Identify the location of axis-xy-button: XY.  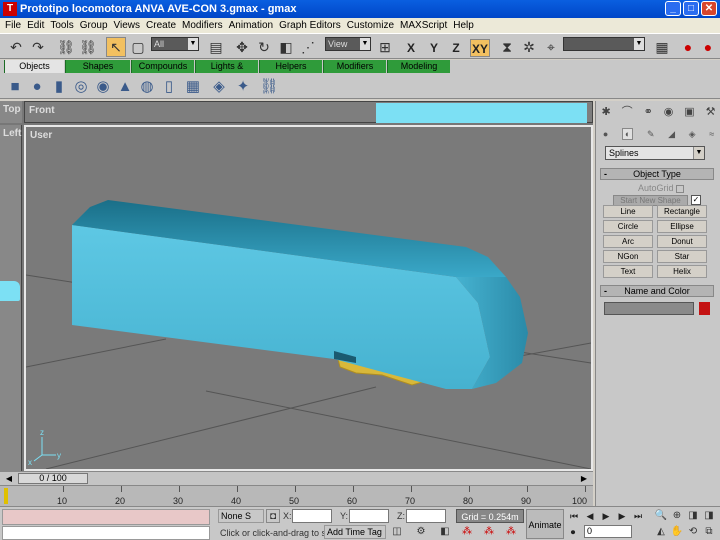
(480, 48).